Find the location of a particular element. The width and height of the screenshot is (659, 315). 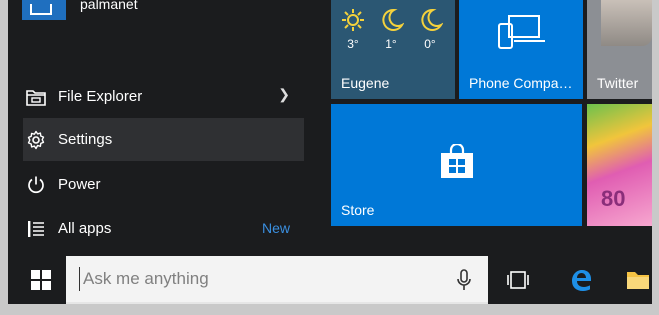

taskbar is located at coordinates (330, 280).